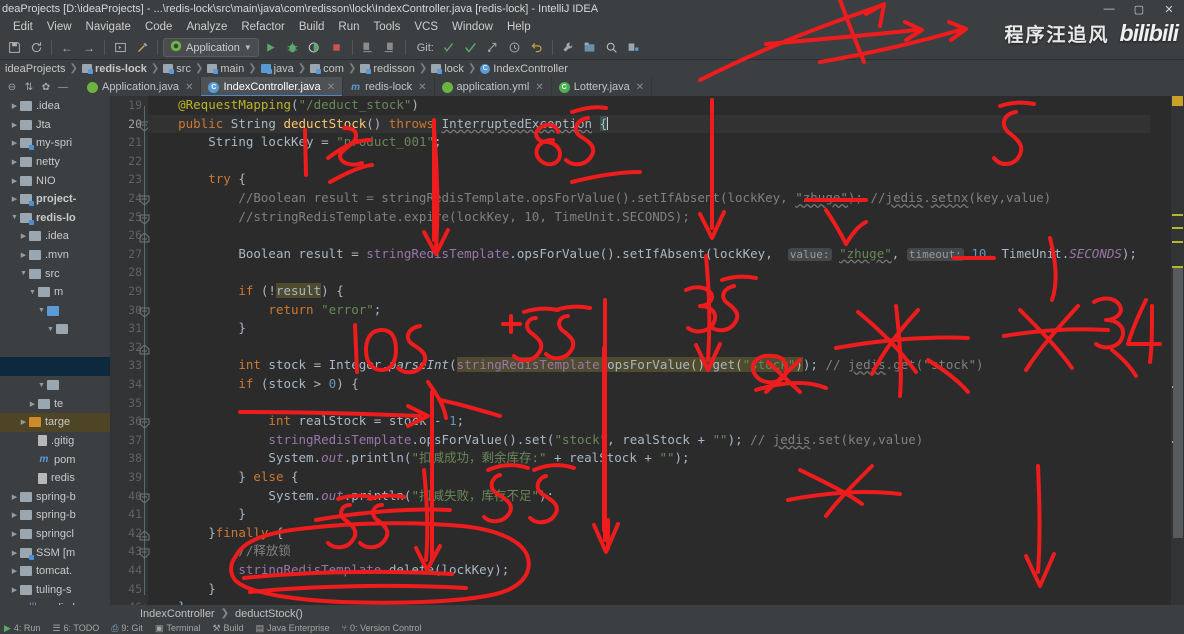 The image size is (1184, 634). I want to click on tab-application-java: Application.java ✕, so click(141, 87).